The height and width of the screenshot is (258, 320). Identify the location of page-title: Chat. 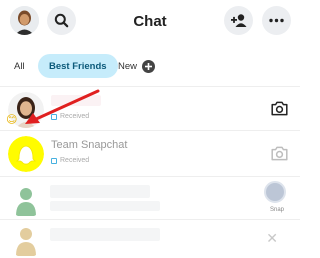
(150, 21).